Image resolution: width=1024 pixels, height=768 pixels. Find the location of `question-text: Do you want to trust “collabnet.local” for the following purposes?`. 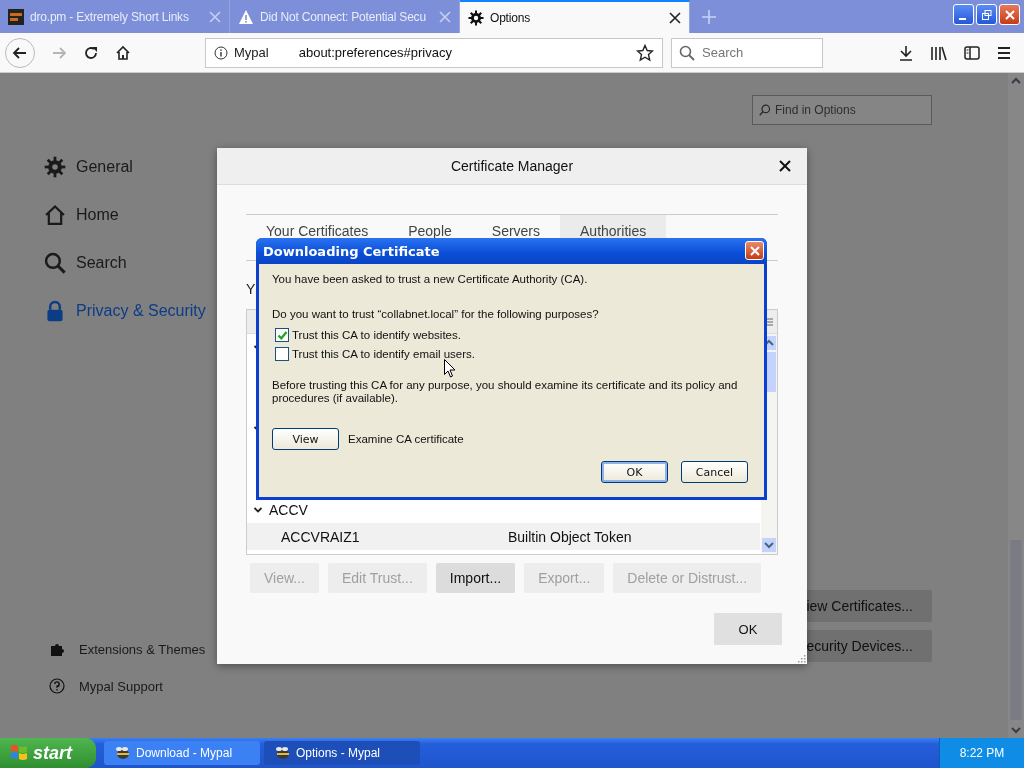

question-text: Do you want to trust “collabnet.local” for the following purposes? is located at coordinates (436, 315).